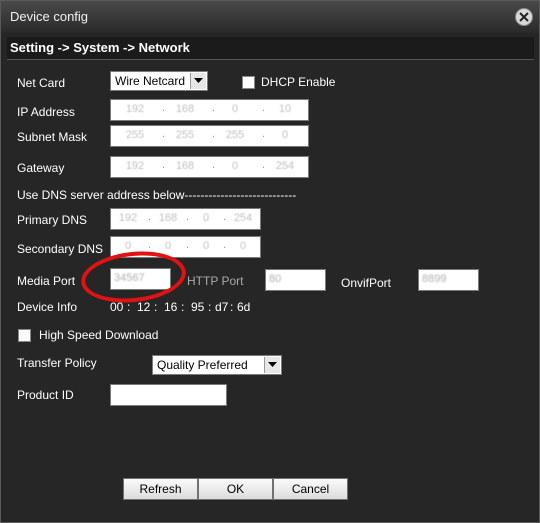 This screenshot has width=540, height=523. I want to click on onvif-port-value: 8899, so click(434, 279).